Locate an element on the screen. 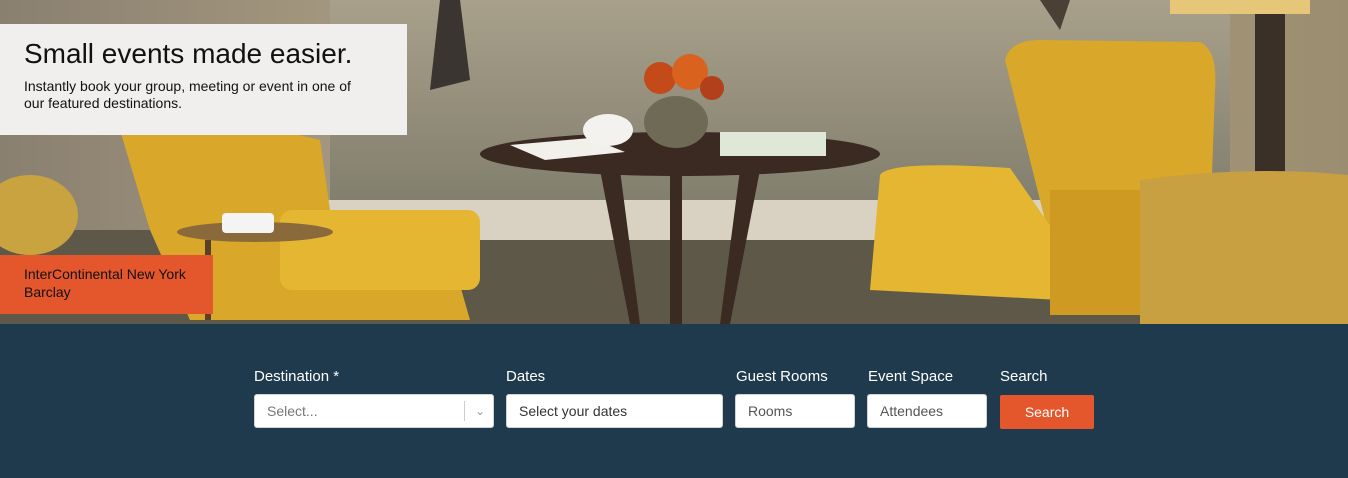 The image size is (1348, 478). rooms-label: Guest Rooms is located at coordinates (782, 376).